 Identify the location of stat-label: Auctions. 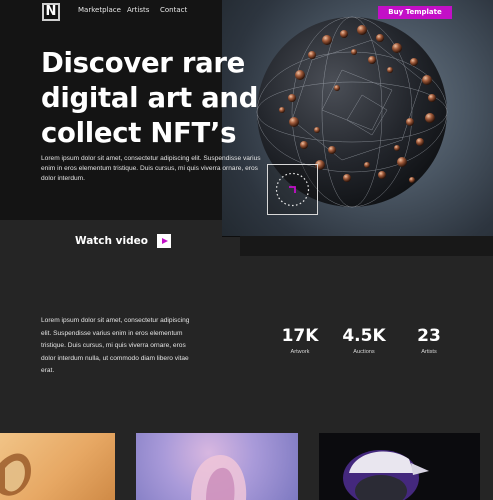
(364, 352).